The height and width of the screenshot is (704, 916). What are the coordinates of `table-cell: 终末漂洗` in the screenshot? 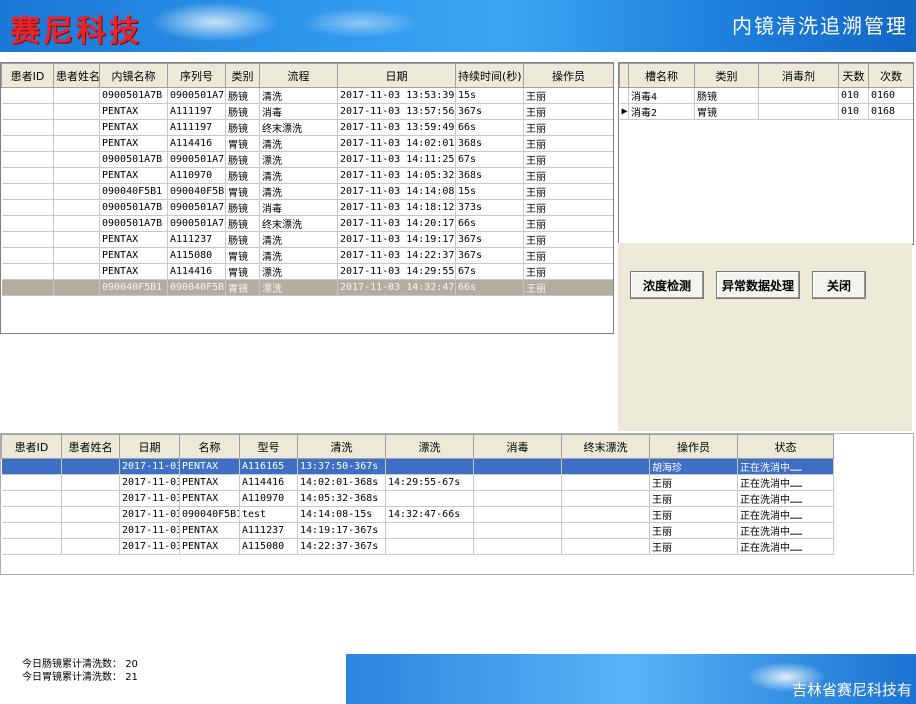 It's located at (298, 127).